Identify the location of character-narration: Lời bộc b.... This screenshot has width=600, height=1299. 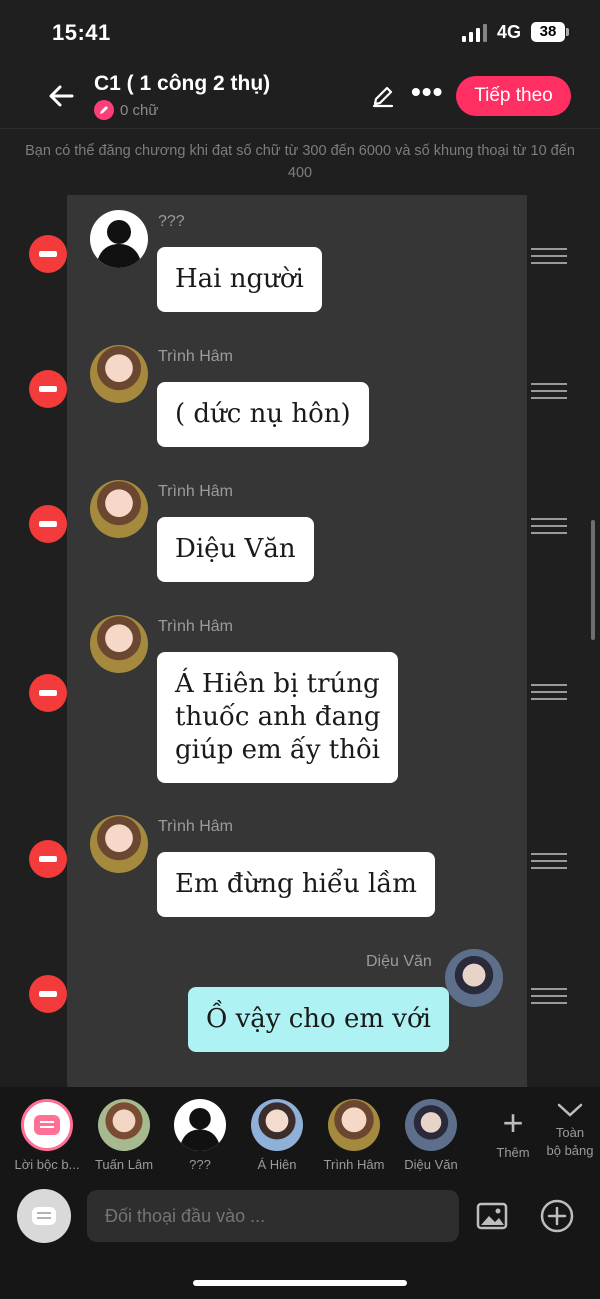
(47, 1135).